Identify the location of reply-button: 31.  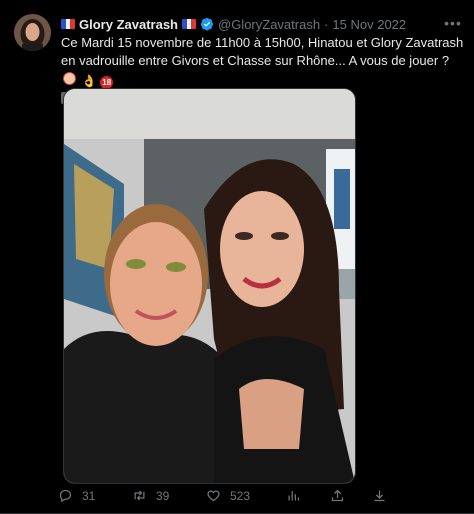
(76, 495).